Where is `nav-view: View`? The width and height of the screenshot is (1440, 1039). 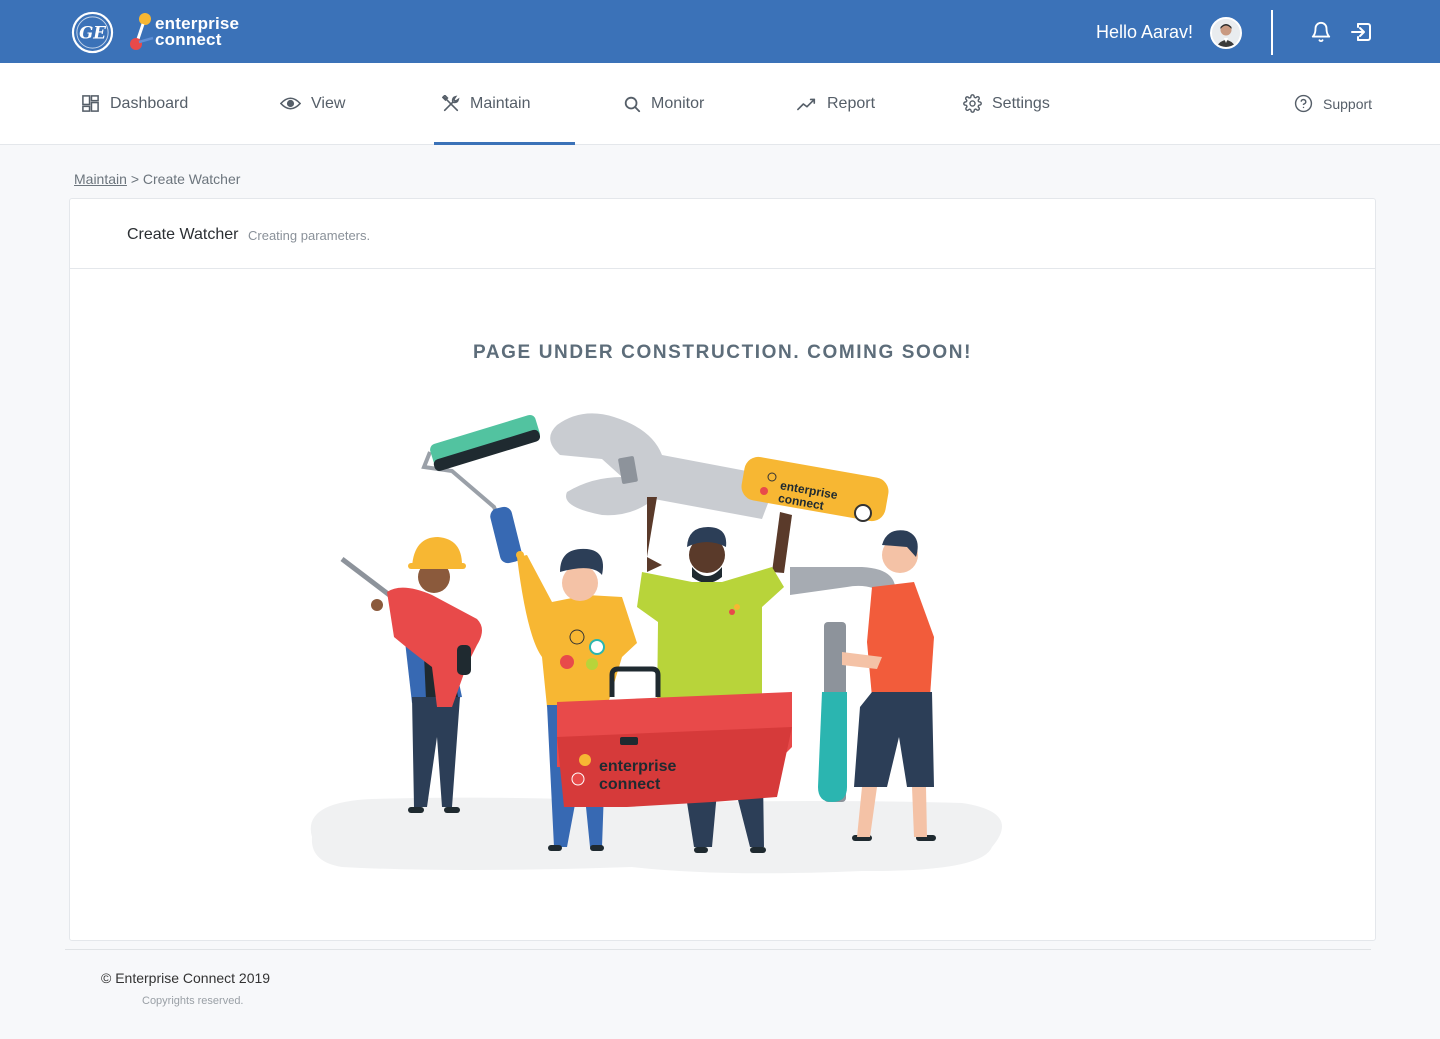
nav-view: View is located at coordinates (312, 103).